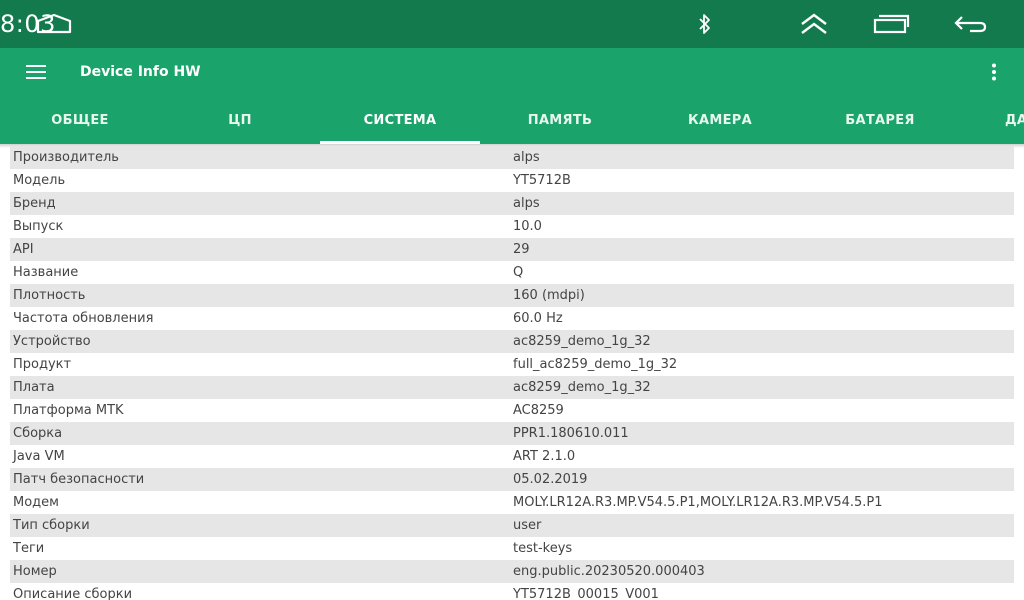  Describe the element at coordinates (891, 24) in the screenshot. I see `recent-apps-icon` at that location.